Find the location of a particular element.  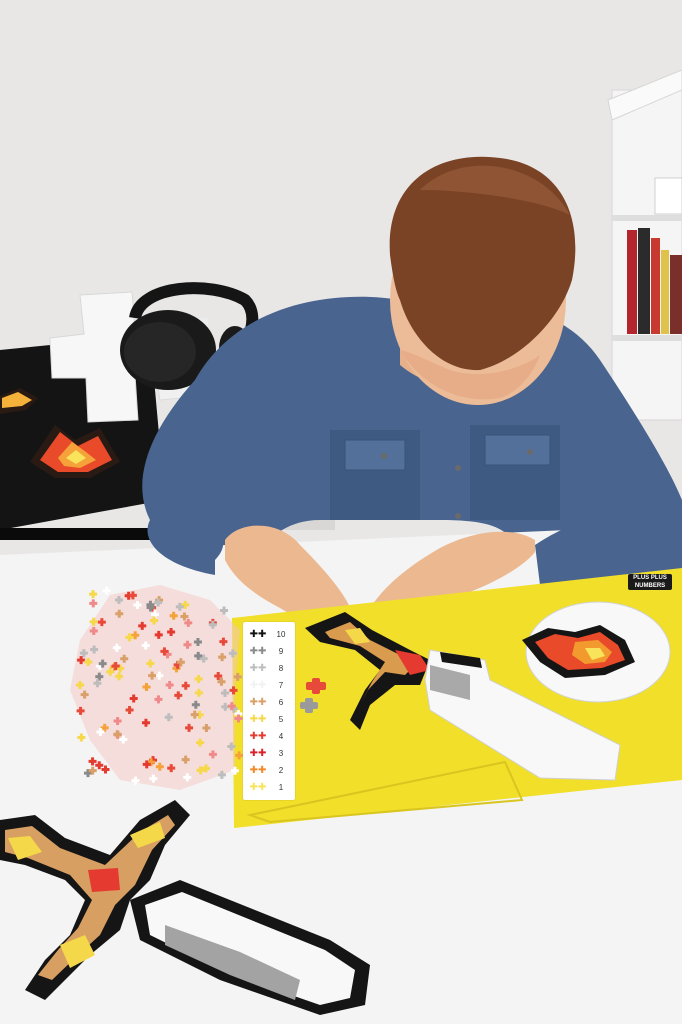

strip-row: ✚✚ 2 is located at coordinates (269, 771).